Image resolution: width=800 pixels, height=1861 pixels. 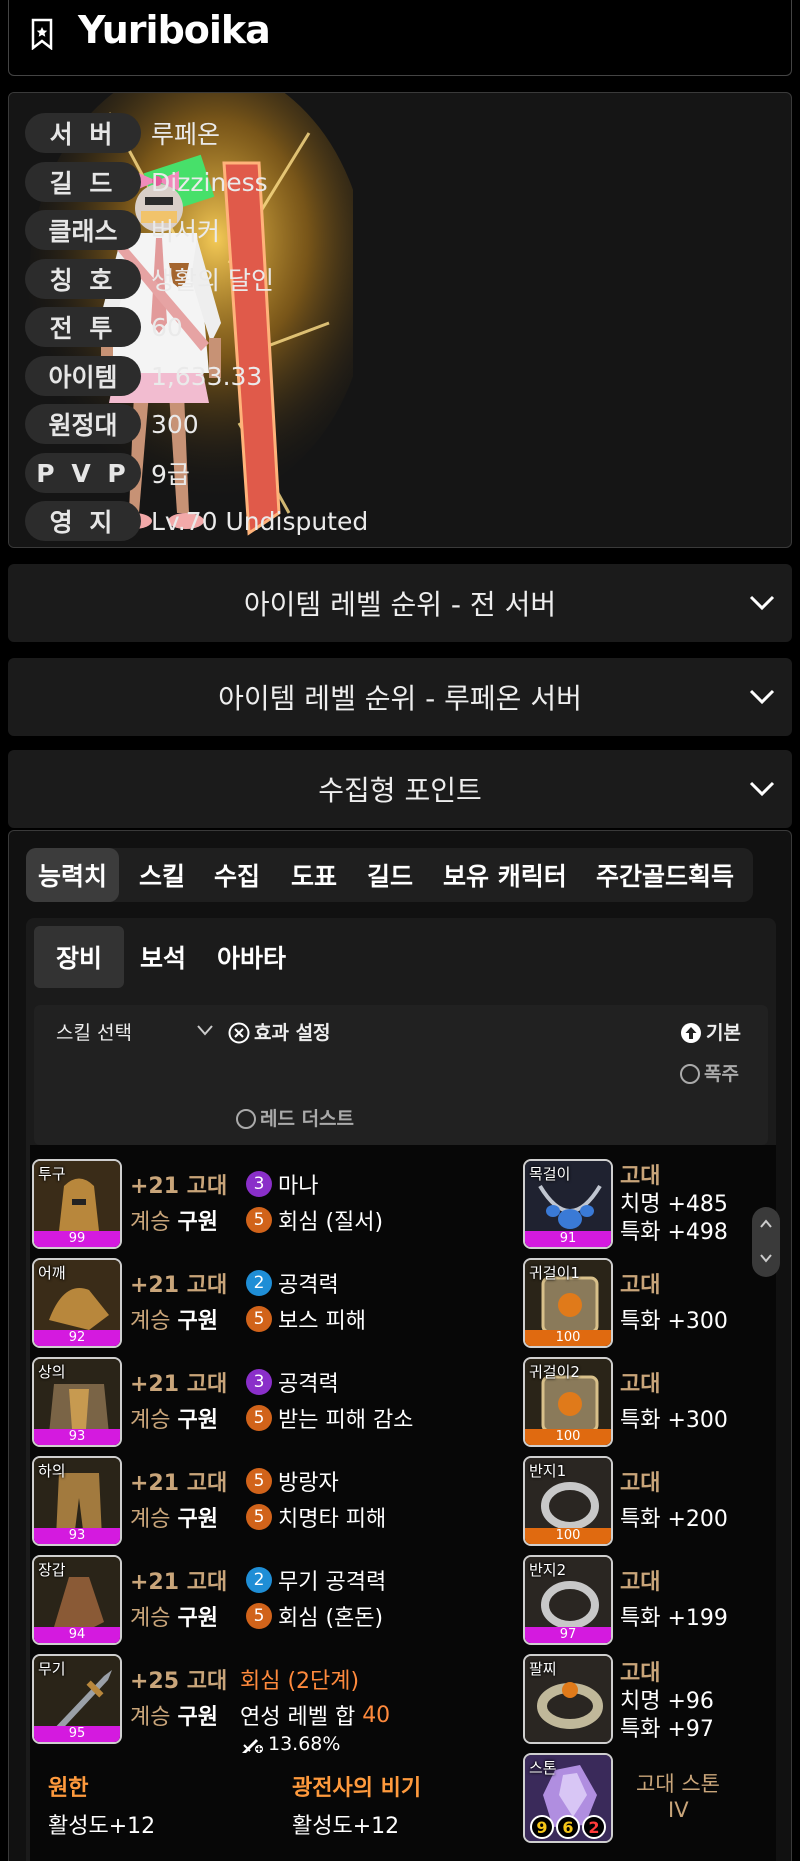 I want to click on slot-label: 귀걸이2, so click(x=554, y=1372).